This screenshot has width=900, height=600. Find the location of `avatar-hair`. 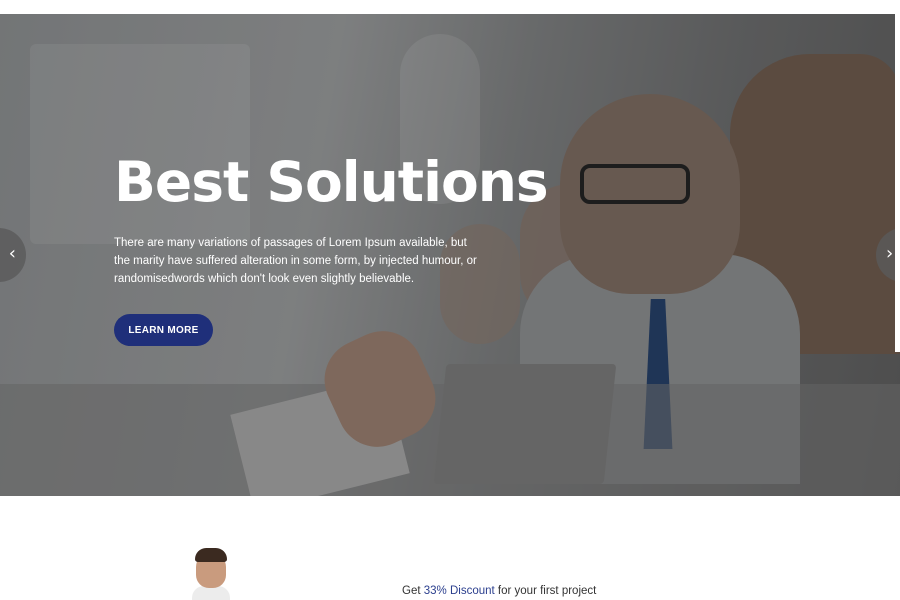

avatar-hair is located at coordinates (211, 555).